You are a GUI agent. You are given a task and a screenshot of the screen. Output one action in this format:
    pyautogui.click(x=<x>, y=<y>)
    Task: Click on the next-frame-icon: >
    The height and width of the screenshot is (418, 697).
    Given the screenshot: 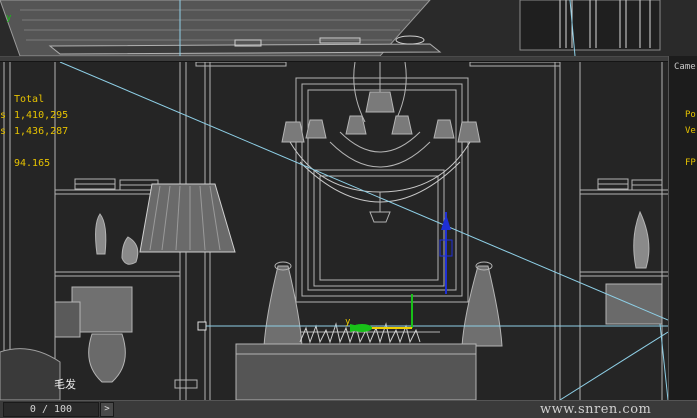 What is the action you would take?
    pyautogui.click(x=107, y=409)
    